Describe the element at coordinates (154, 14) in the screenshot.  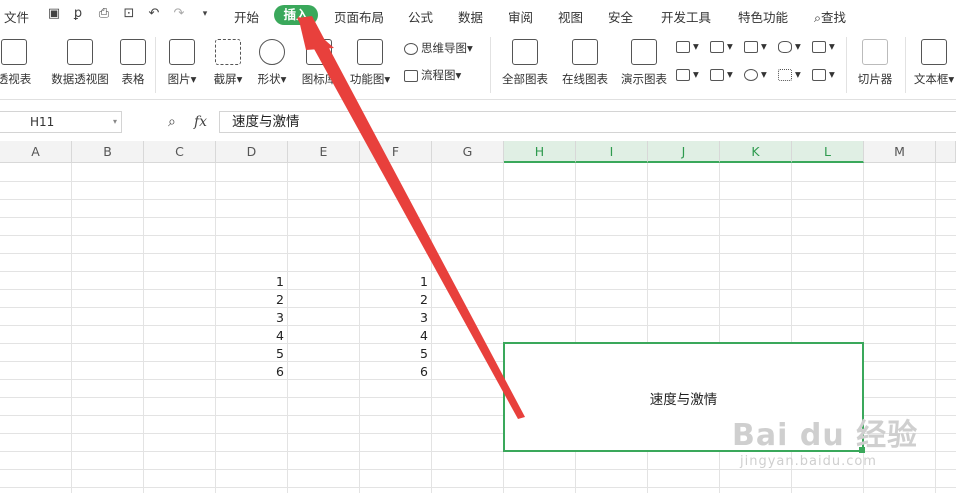
I see `undo-icon: ↶` at that location.